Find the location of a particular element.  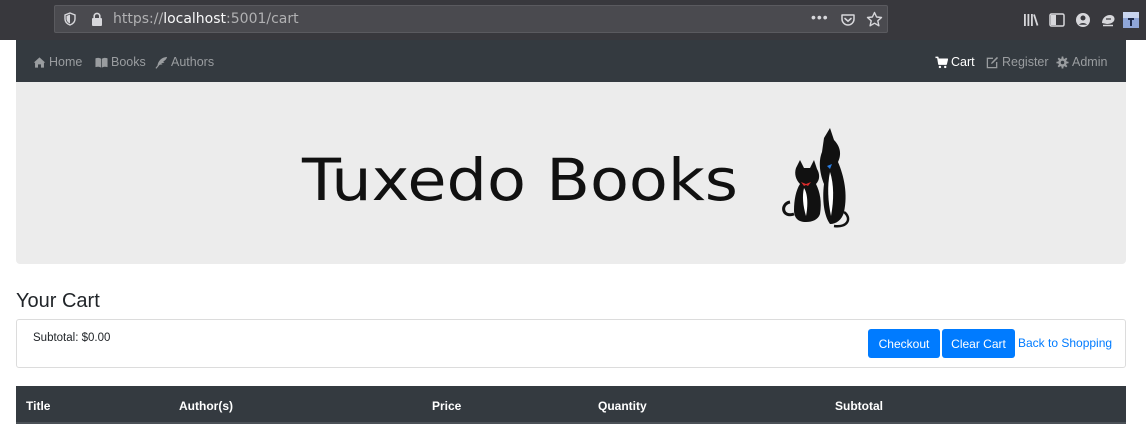

checkout-button: Checkout is located at coordinates (904, 343).